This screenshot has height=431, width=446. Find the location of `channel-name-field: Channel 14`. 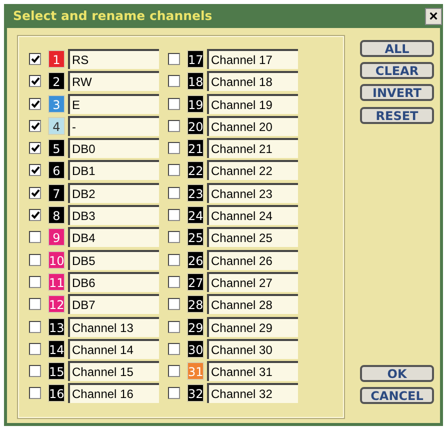

channel-name-field: Channel 14 is located at coordinates (113, 348).